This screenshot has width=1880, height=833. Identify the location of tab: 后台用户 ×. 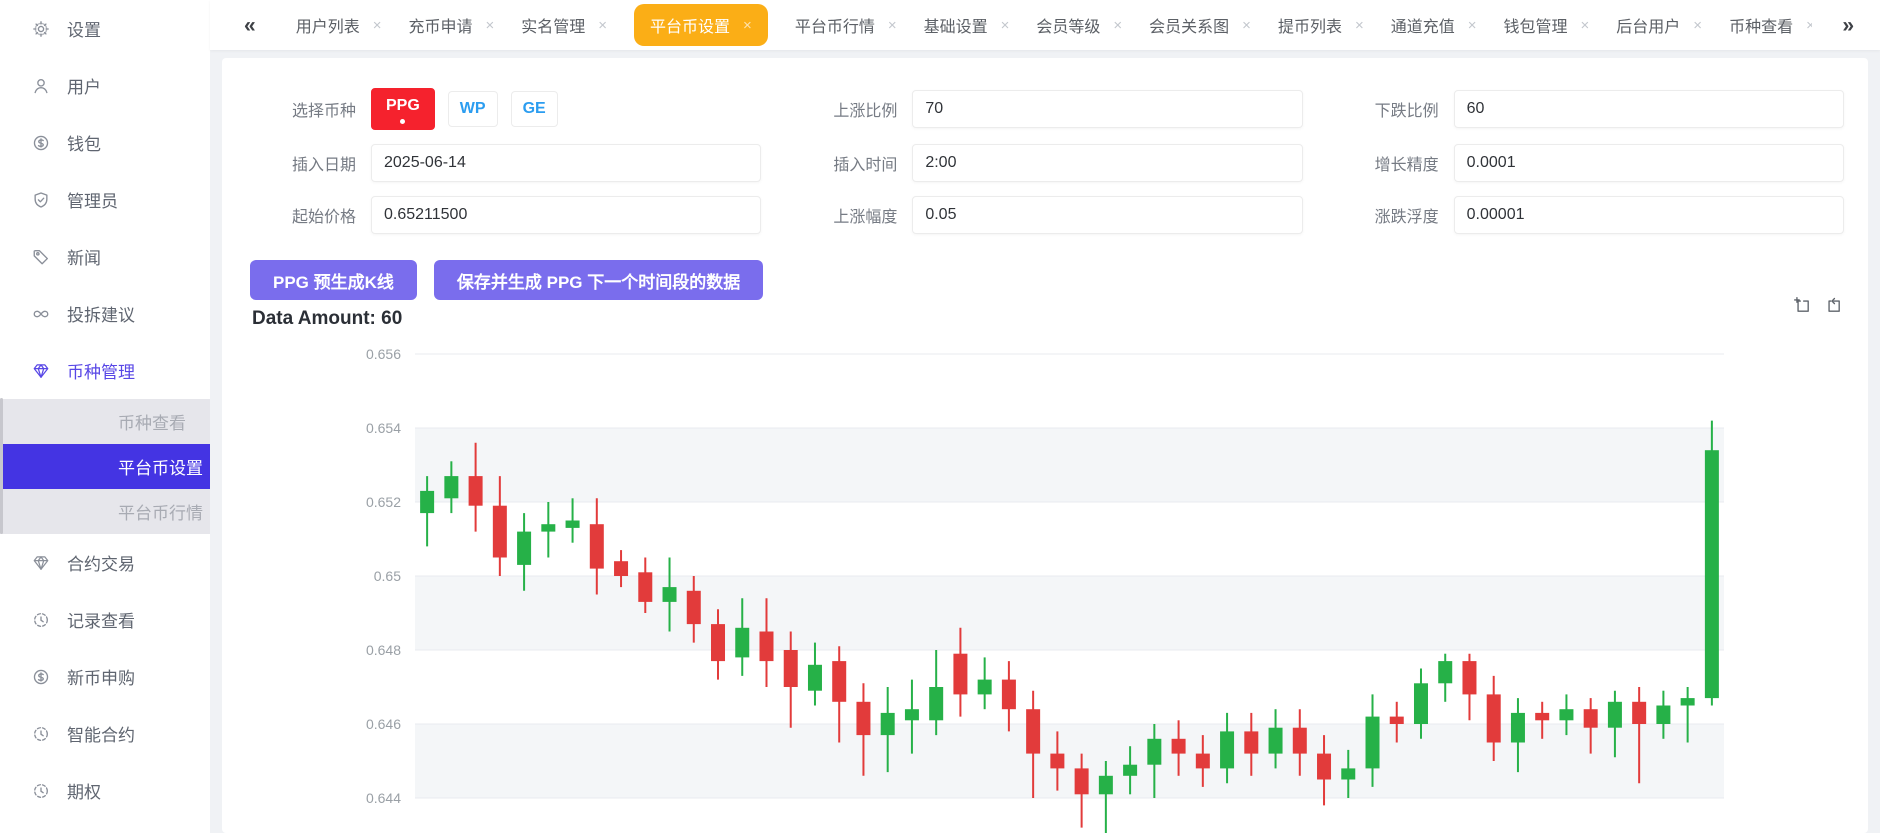
(1659, 25).